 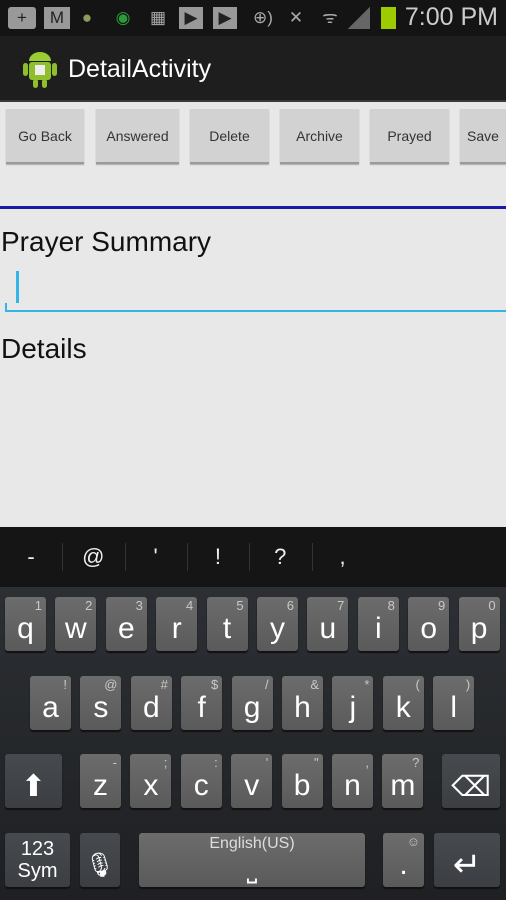 What do you see at coordinates (111, 684) in the screenshot?
I see `key-hint: @` at bounding box center [111, 684].